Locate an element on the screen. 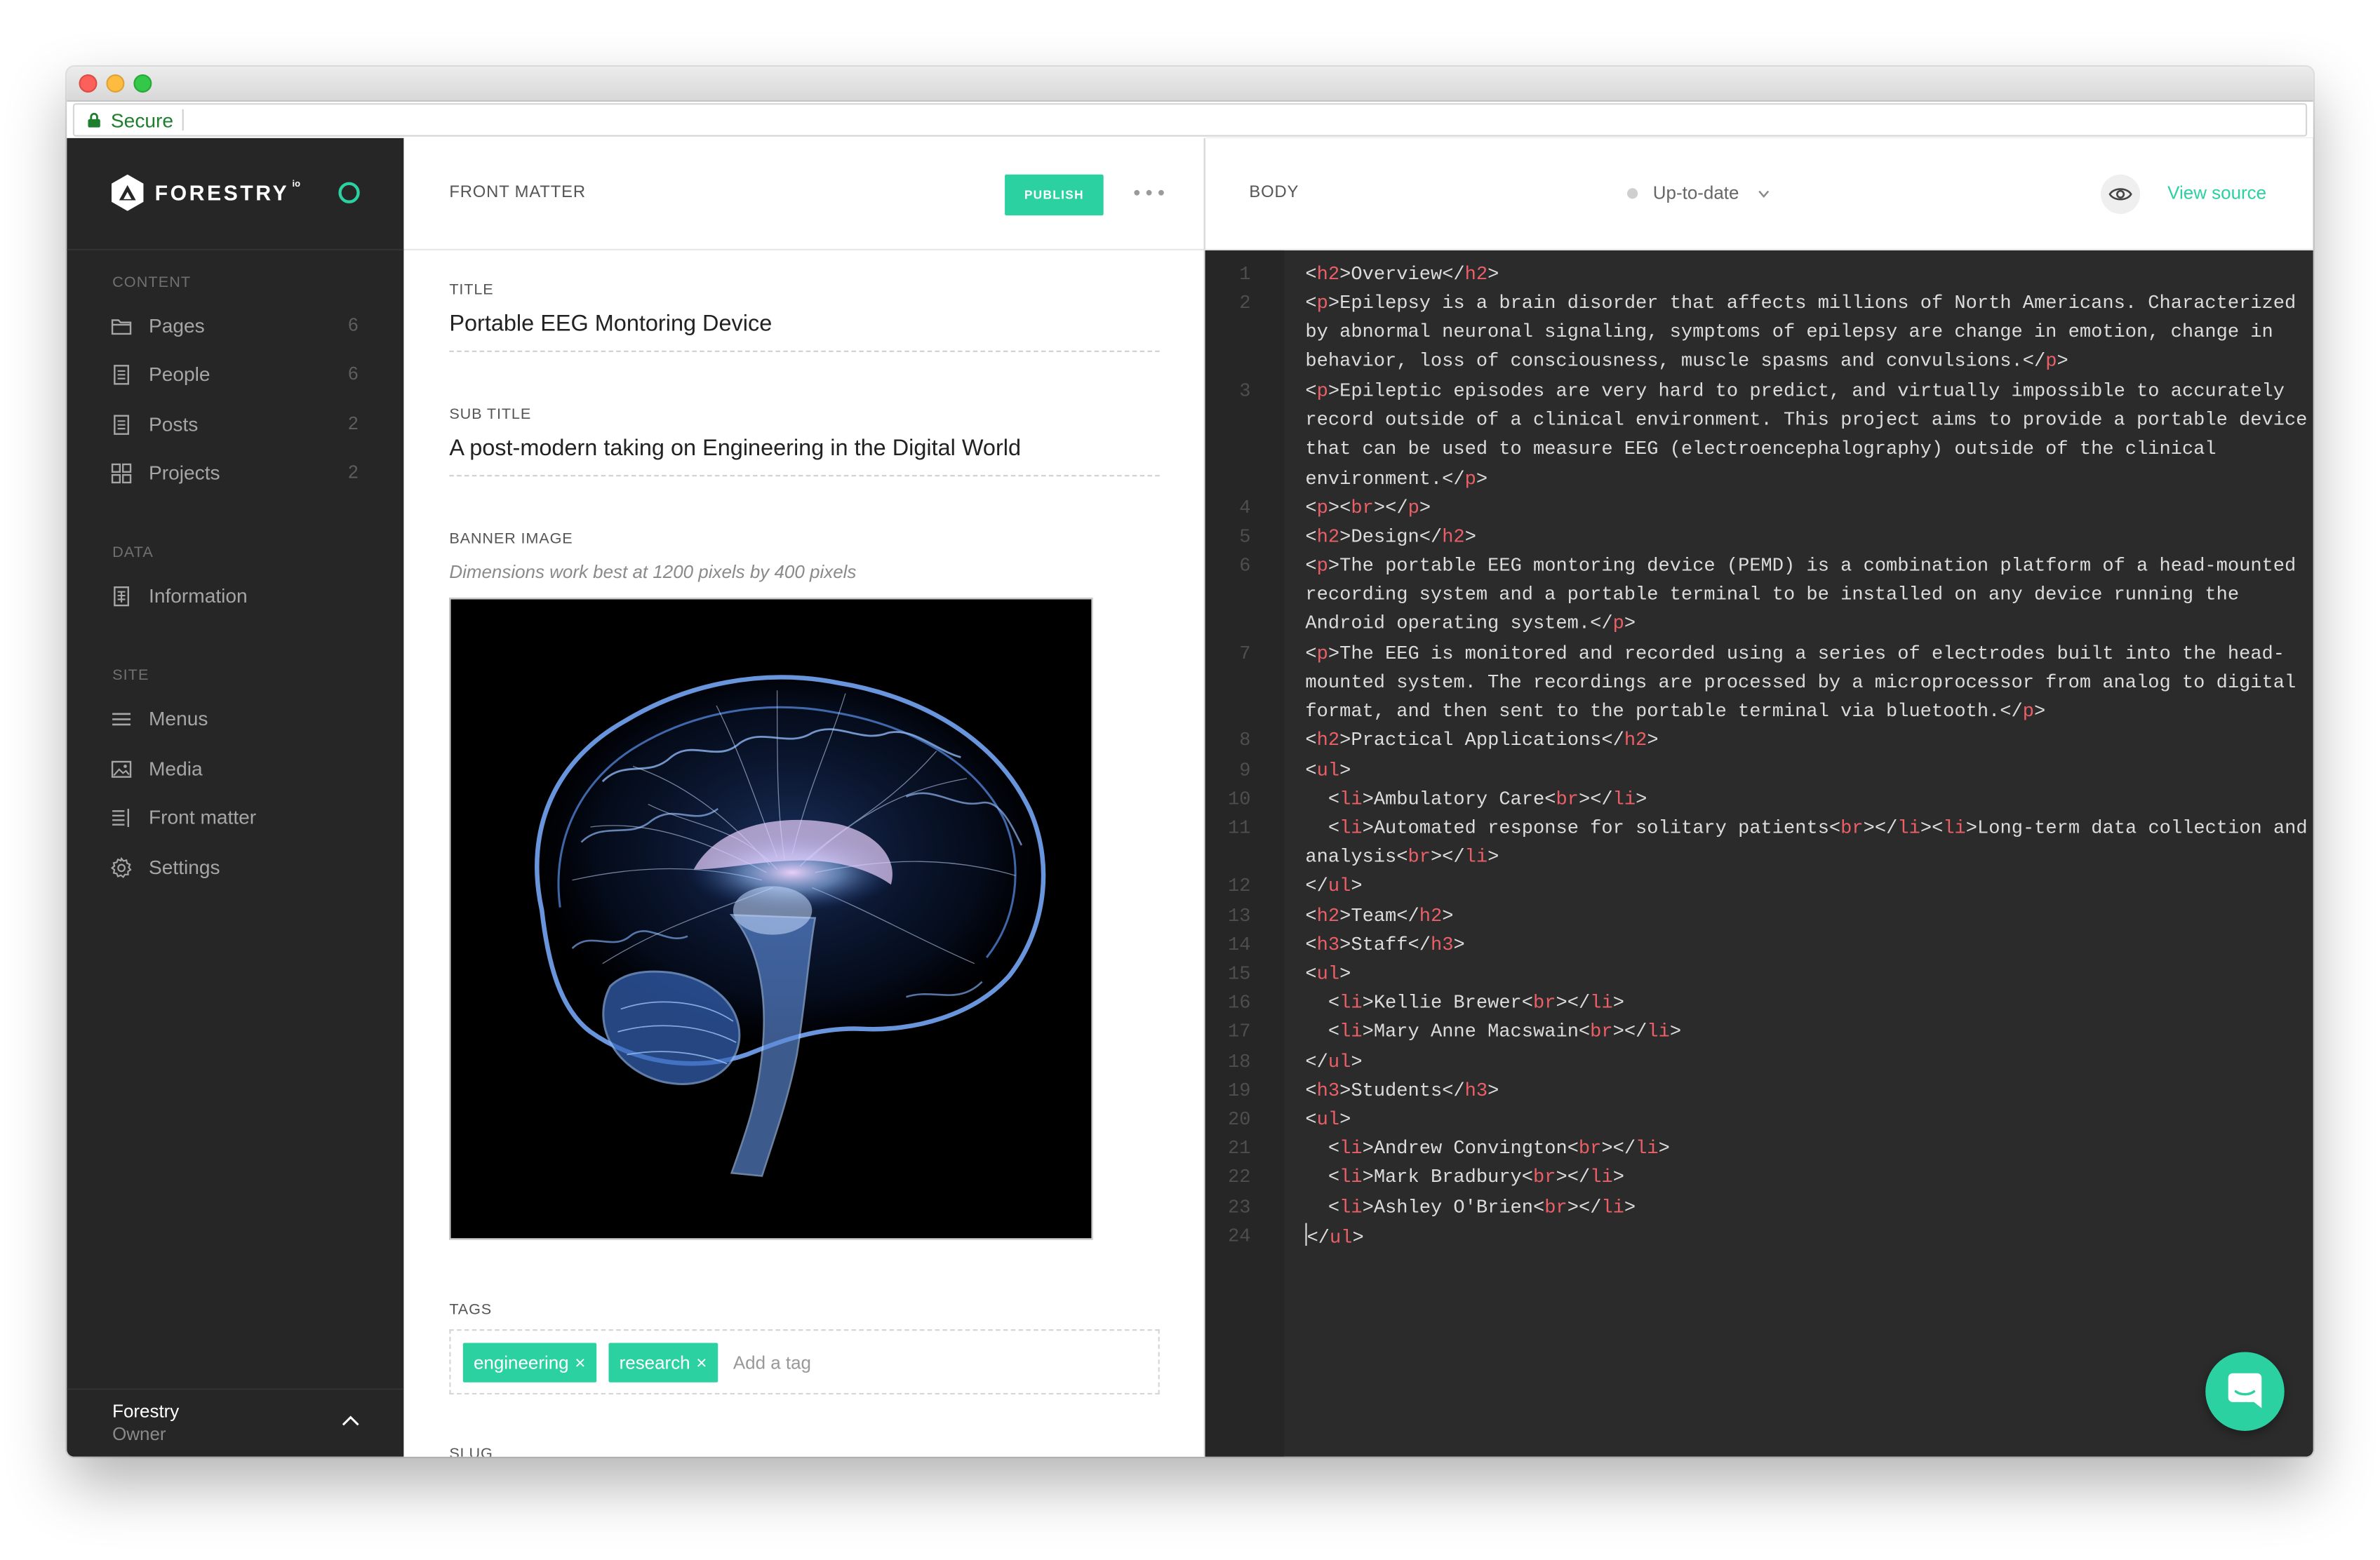  title-label: TITLE is located at coordinates (472, 291).